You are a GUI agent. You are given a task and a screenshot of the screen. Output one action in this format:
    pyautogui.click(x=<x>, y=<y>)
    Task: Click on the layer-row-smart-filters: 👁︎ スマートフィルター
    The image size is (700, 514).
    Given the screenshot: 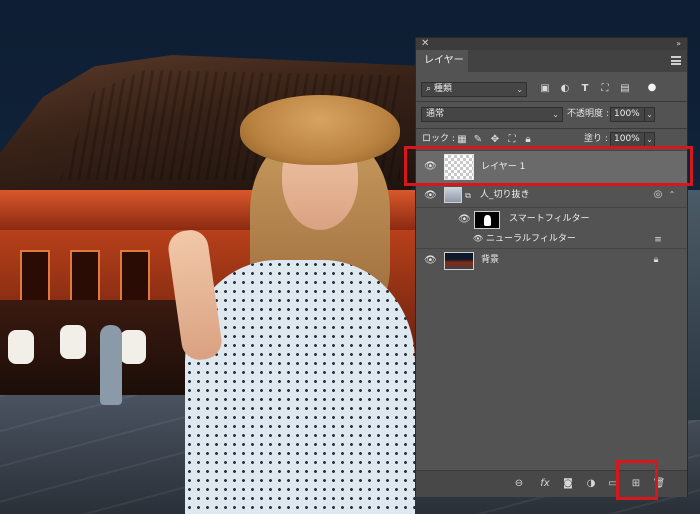 What is the action you would take?
    pyautogui.click(x=551, y=219)
    